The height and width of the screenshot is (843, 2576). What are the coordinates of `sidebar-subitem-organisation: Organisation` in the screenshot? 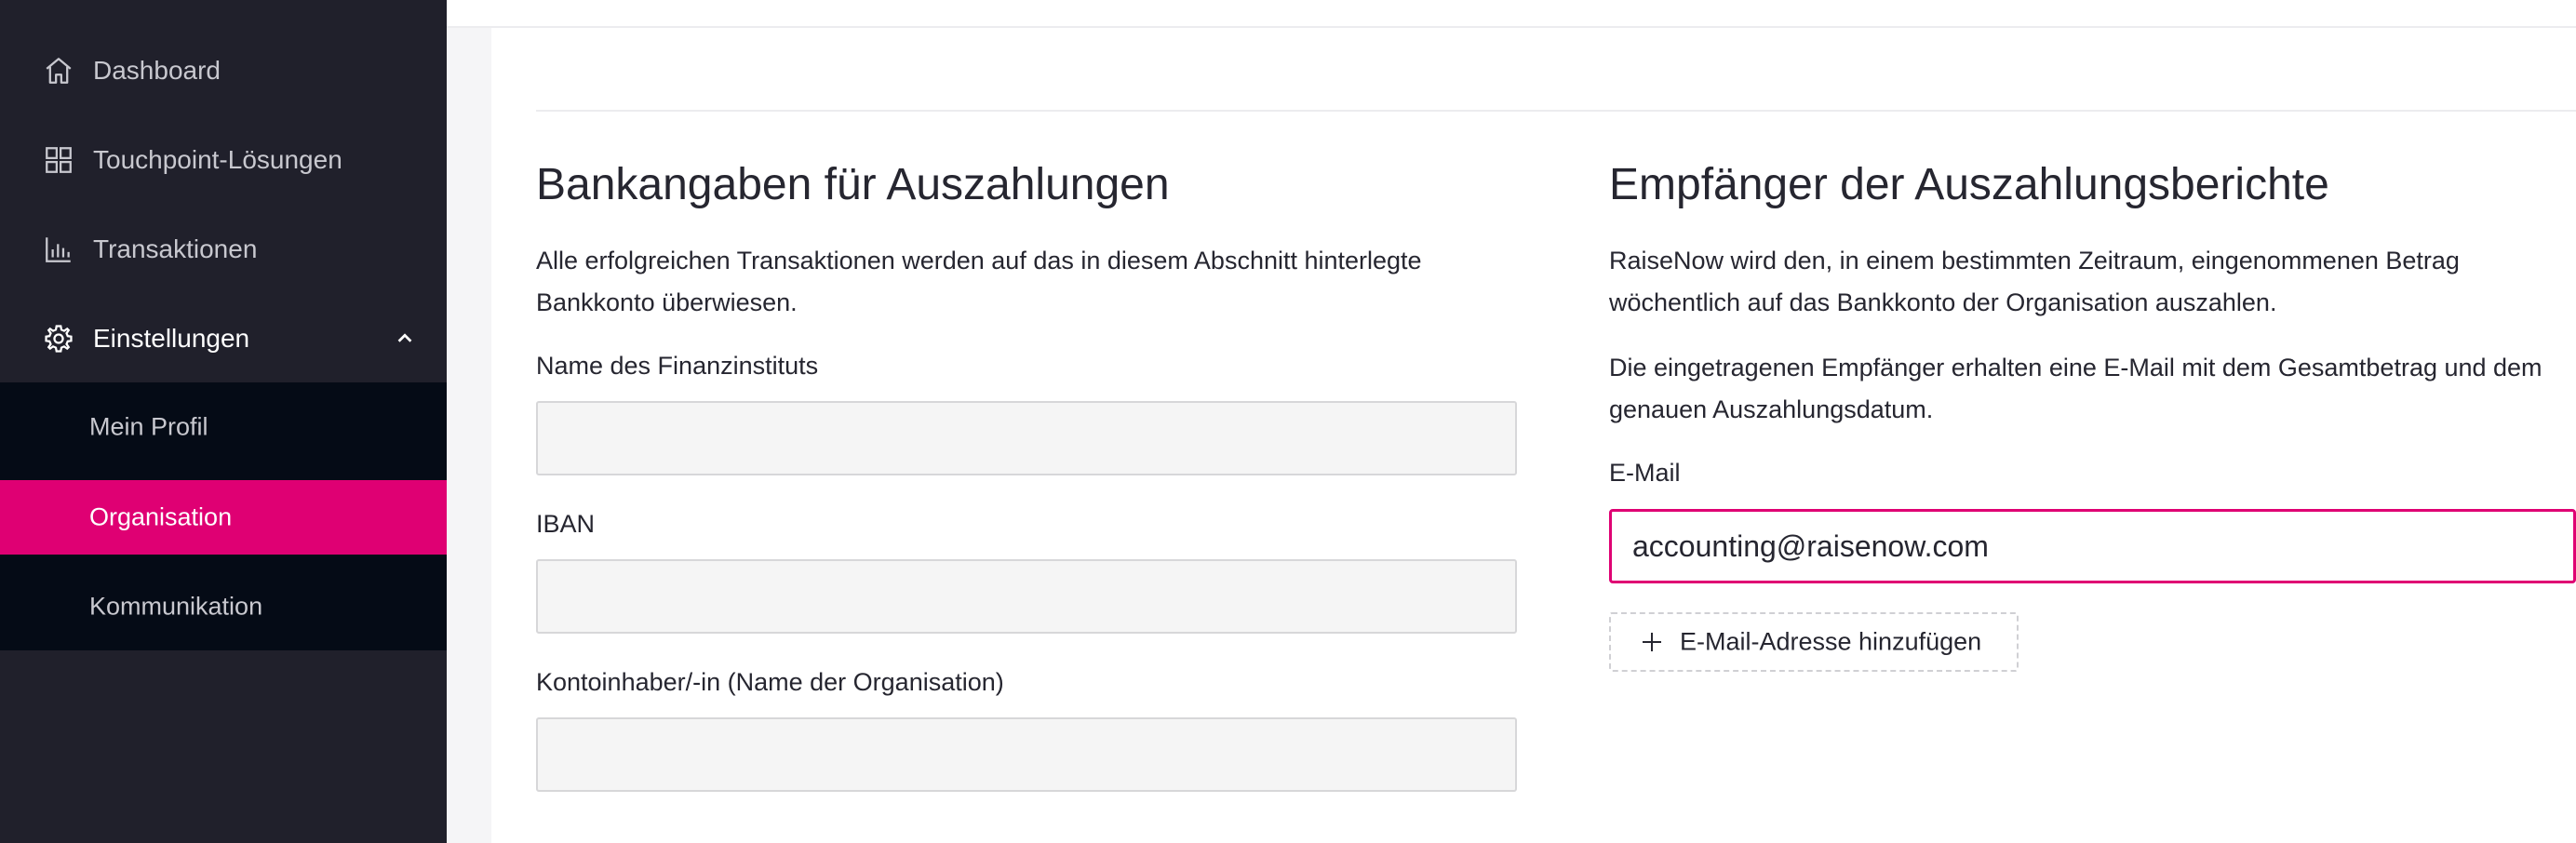 It's located at (223, 517).